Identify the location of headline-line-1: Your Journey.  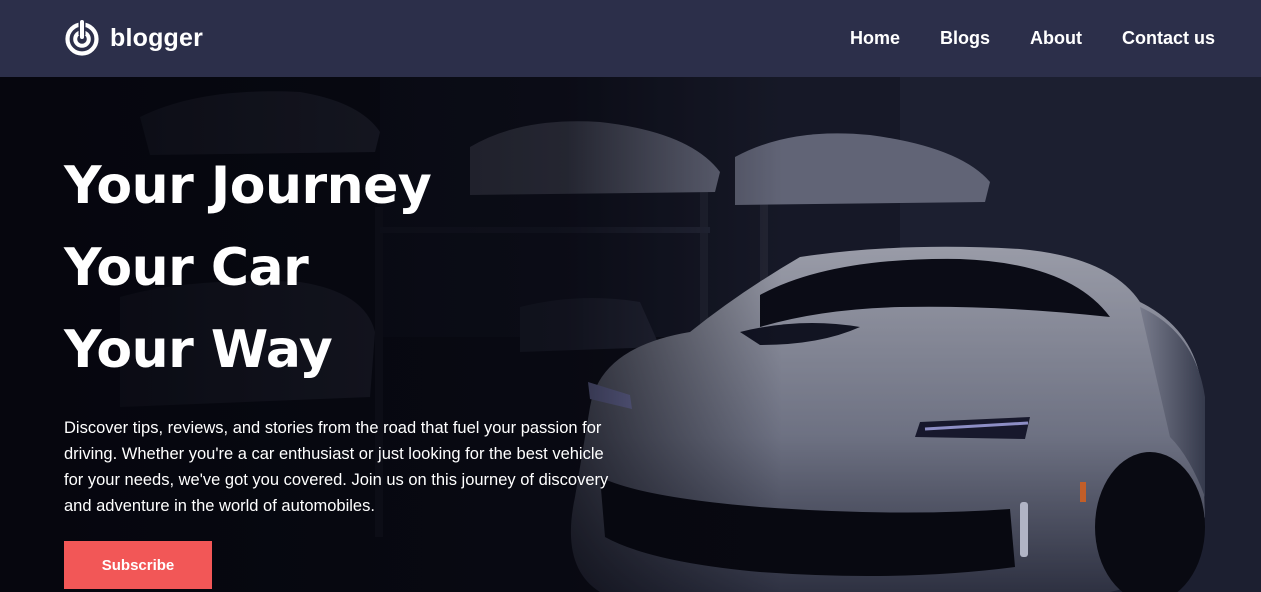
(248, 186).